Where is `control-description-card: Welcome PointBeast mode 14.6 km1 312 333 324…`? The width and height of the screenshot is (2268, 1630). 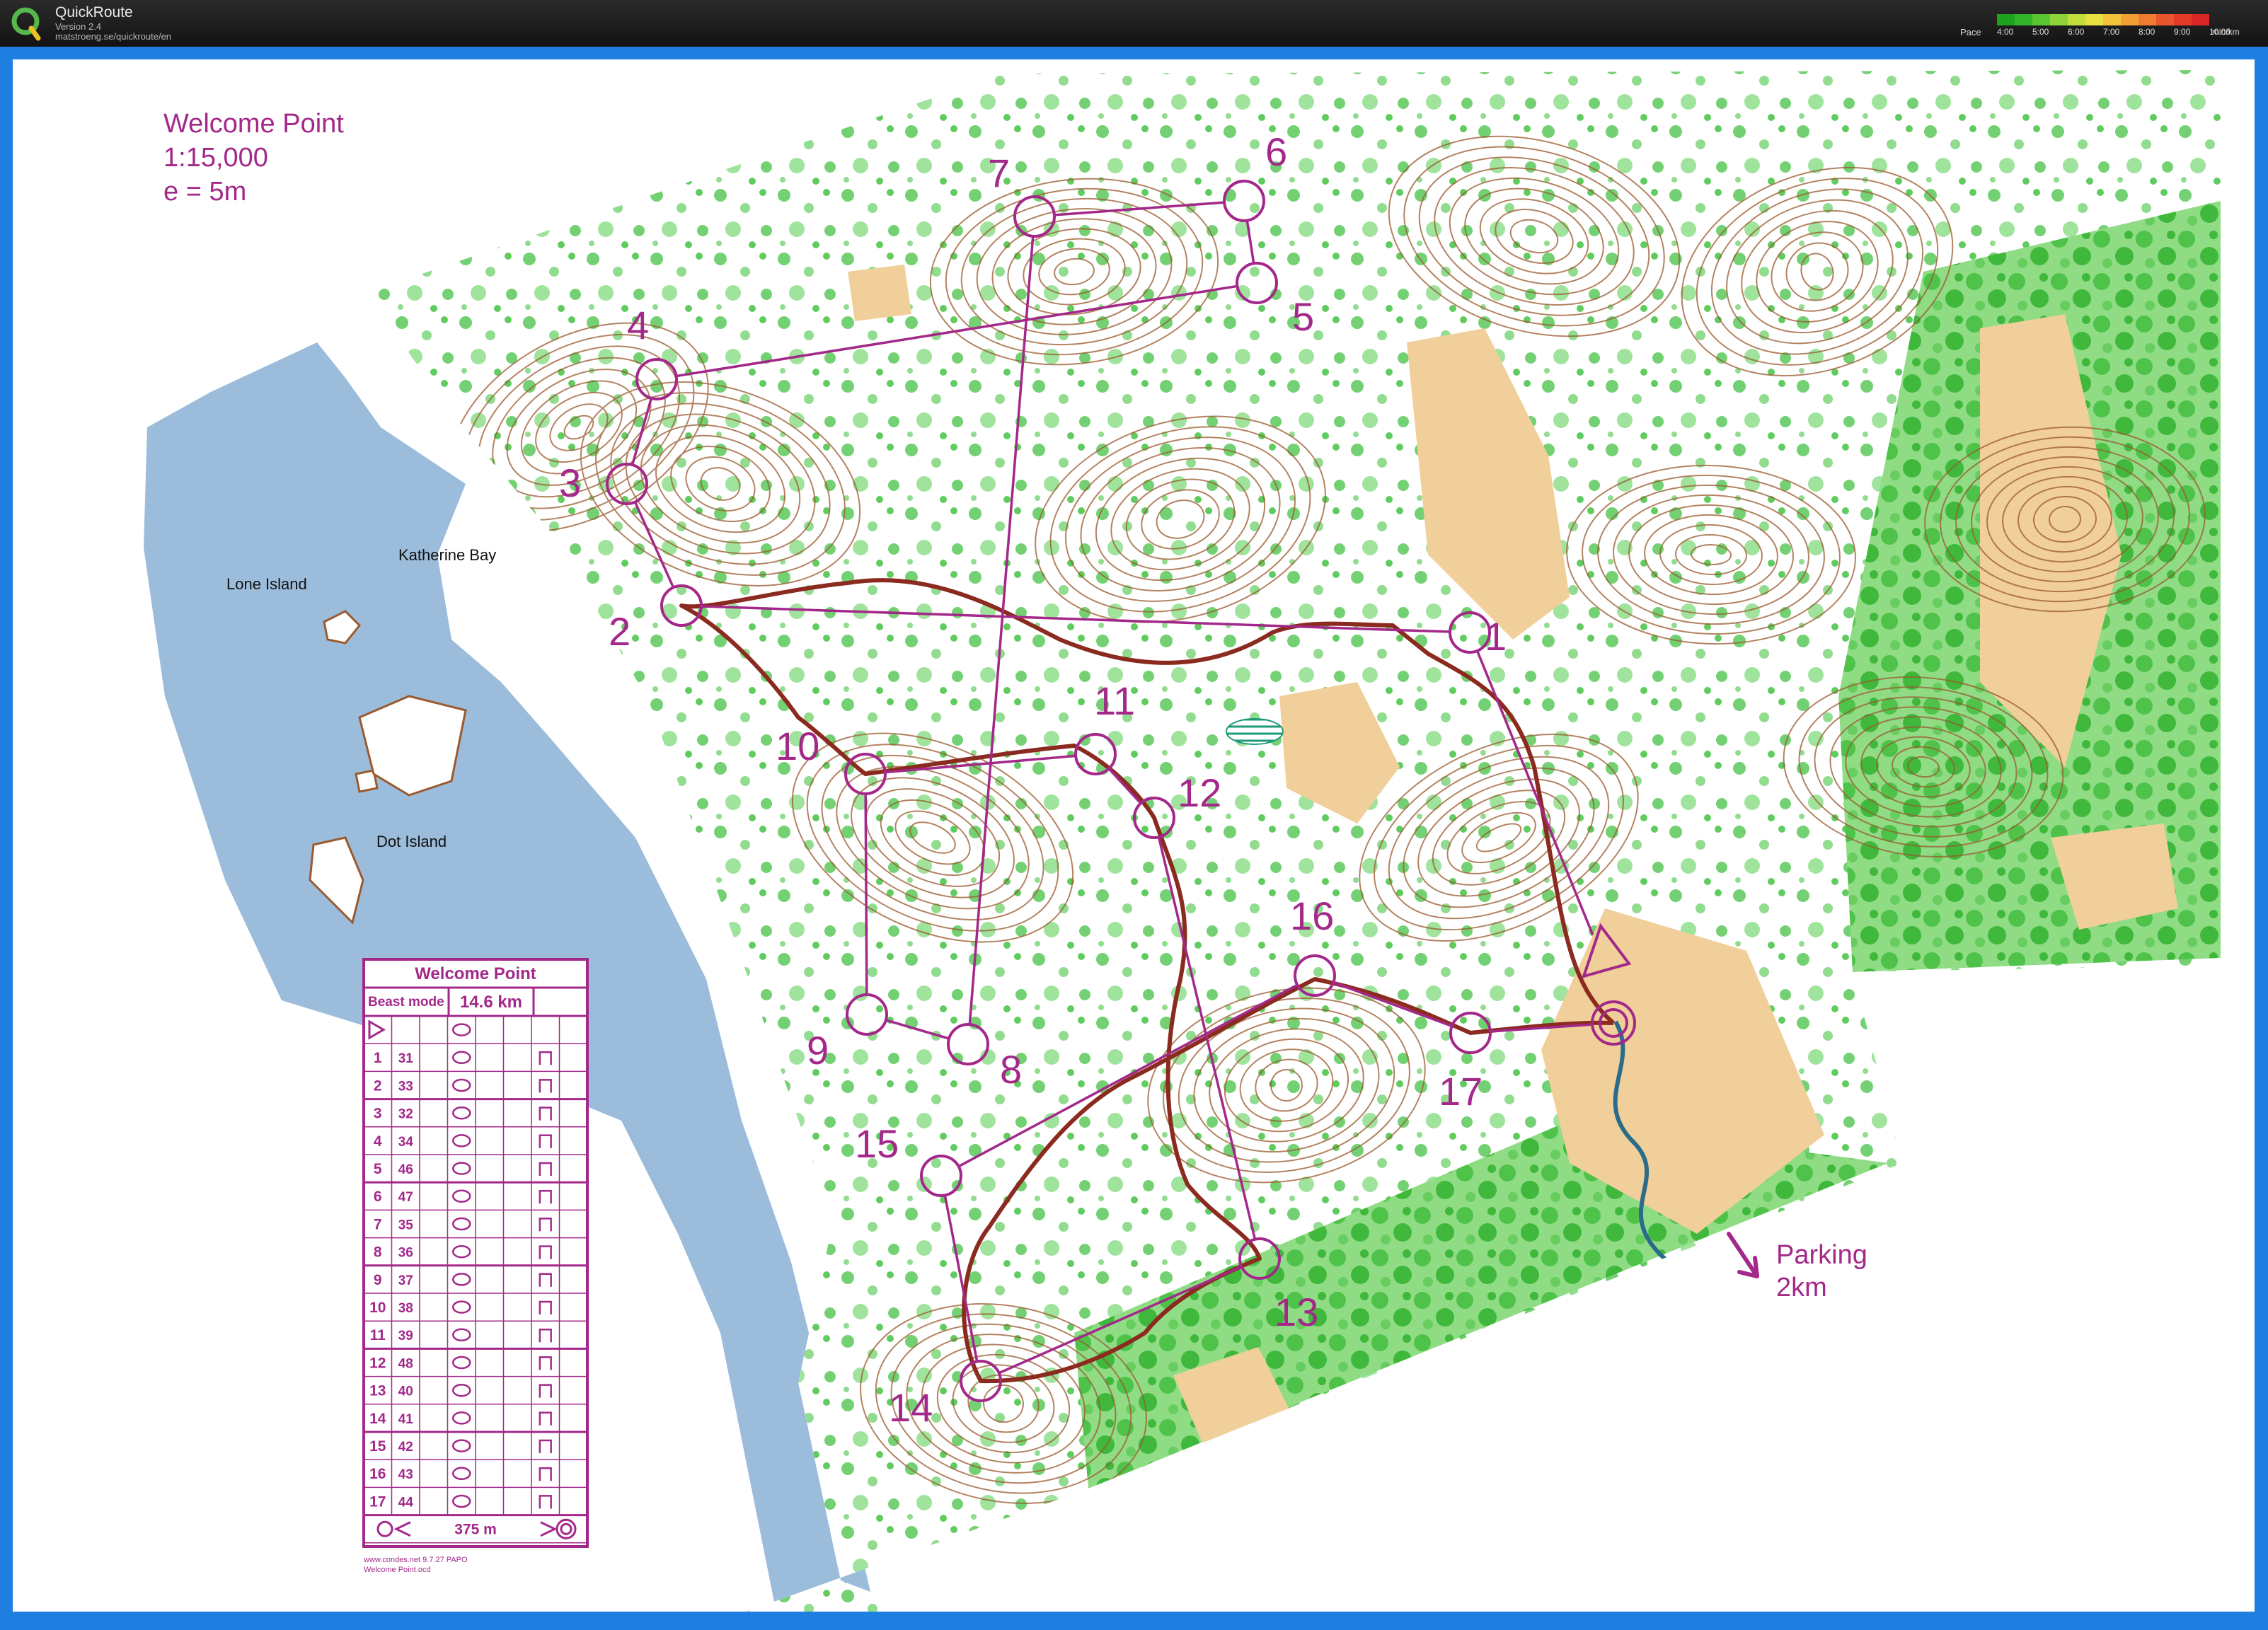 control-description-card: Welcome PointBeast mode 14.6 km1 312 333 324… is located at coordinates (475, 1266).